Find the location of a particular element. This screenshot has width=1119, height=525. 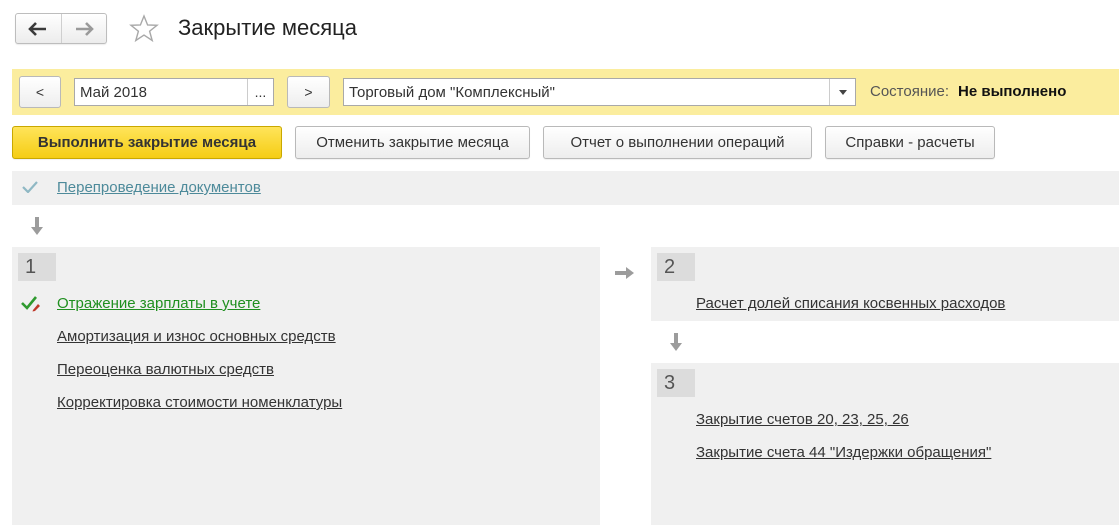

organization-value: Торговый дом "Комплексный" is located at coordinates (452, 92).